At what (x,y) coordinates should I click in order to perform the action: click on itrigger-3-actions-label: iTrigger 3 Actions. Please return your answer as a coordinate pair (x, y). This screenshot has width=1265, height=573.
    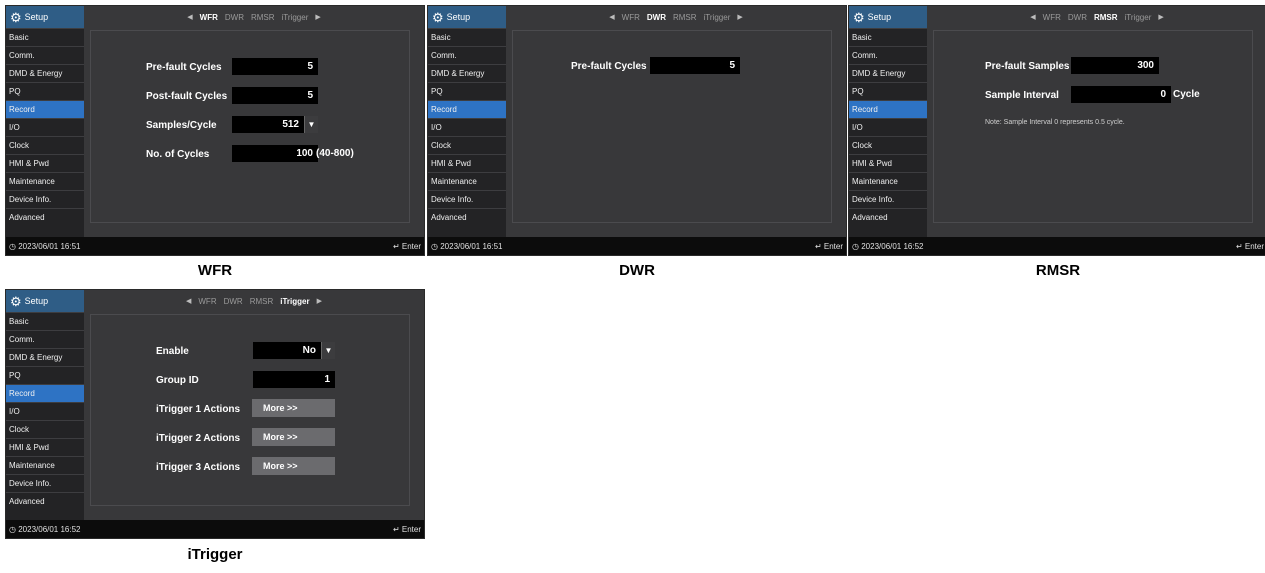
    Looking at the image, I should click on (198, 467).